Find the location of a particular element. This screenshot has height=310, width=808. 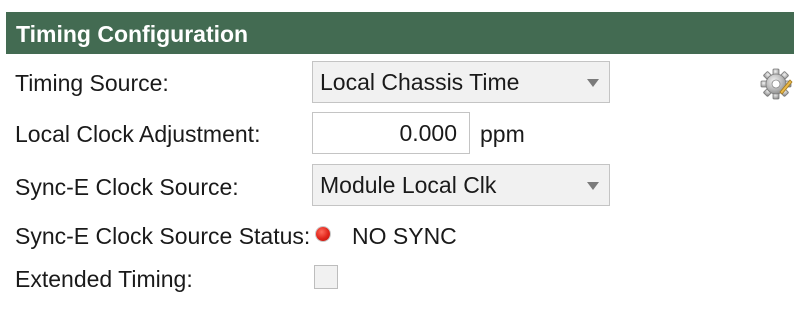

panel-title: Timing Configuration is located at coordinates (132, 34).